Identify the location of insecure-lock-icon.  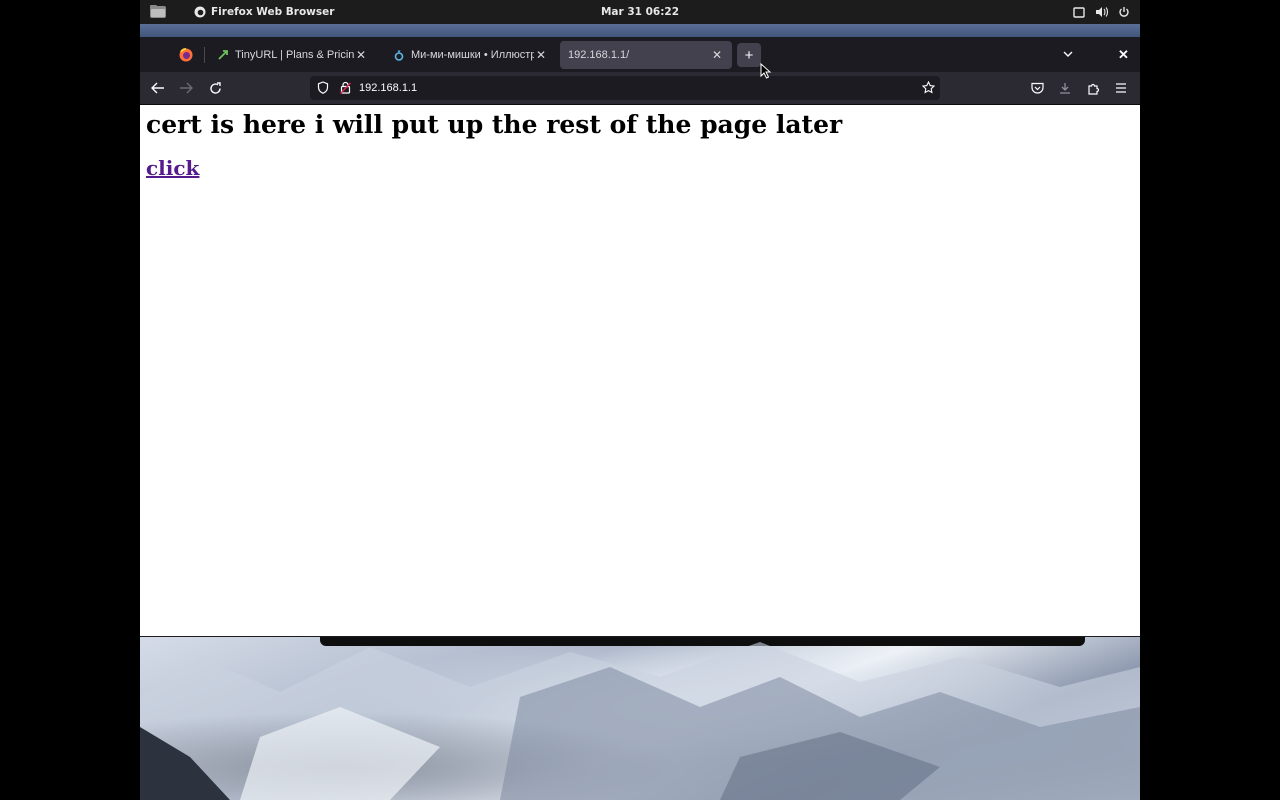
(345, 87).